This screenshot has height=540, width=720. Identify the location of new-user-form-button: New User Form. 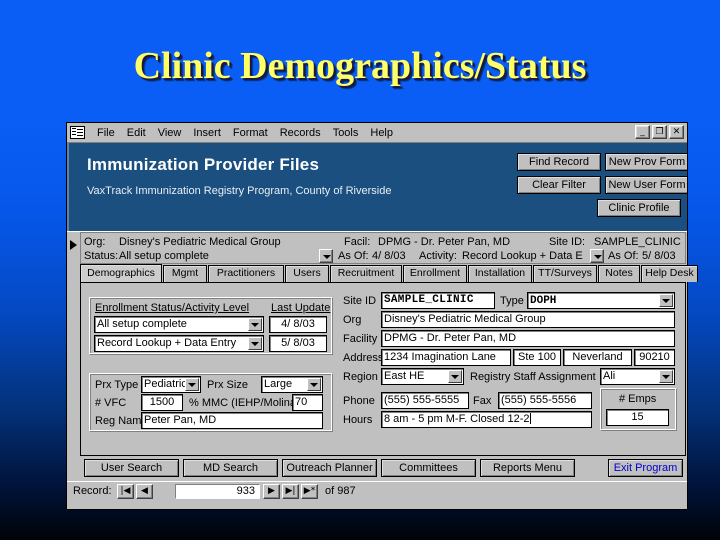
(646, 185).